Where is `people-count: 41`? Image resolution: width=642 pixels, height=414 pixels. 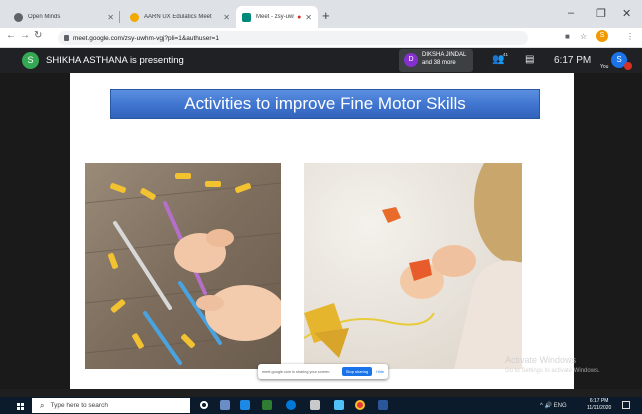
people-count: 41 is located at coordinates (506, 54).